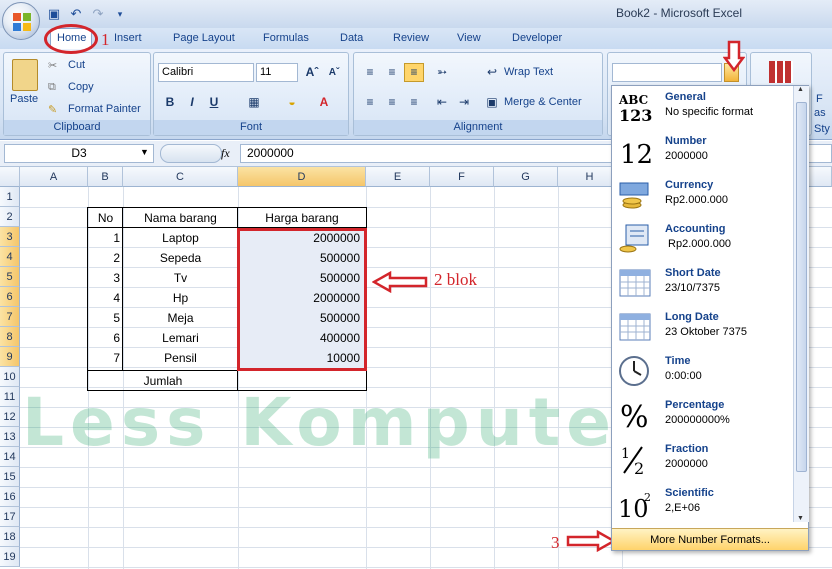  Describe the element at coordinates (105, 238) in the screenshot. I see `table-cell-no: 1` at that location.